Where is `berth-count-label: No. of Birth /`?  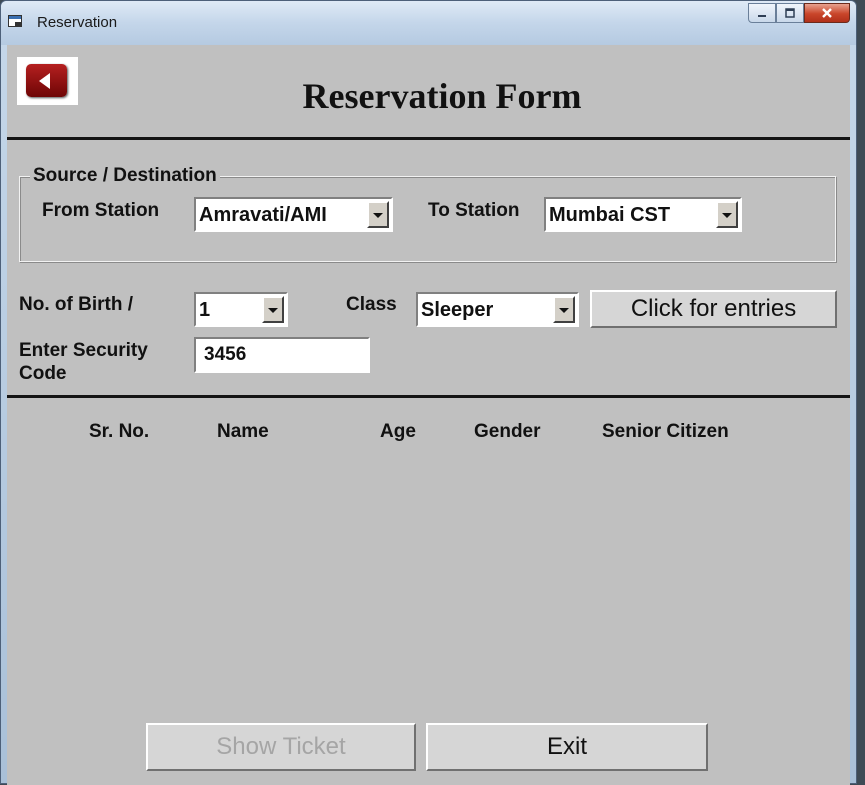
berth-count-label: No. of Birth / is located at coordinates (76, 304).